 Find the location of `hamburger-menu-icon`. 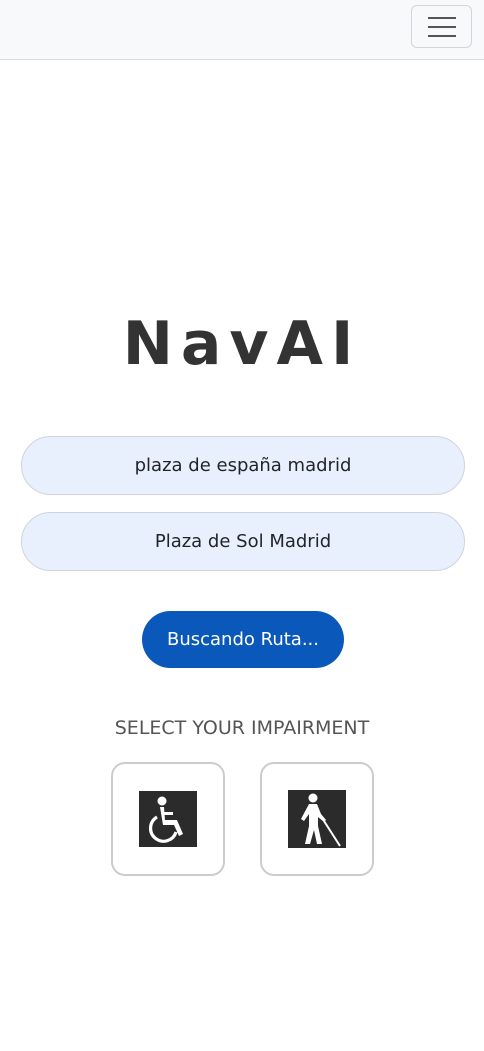

hamburger-menu-icon is located at coordinates (441, 26).